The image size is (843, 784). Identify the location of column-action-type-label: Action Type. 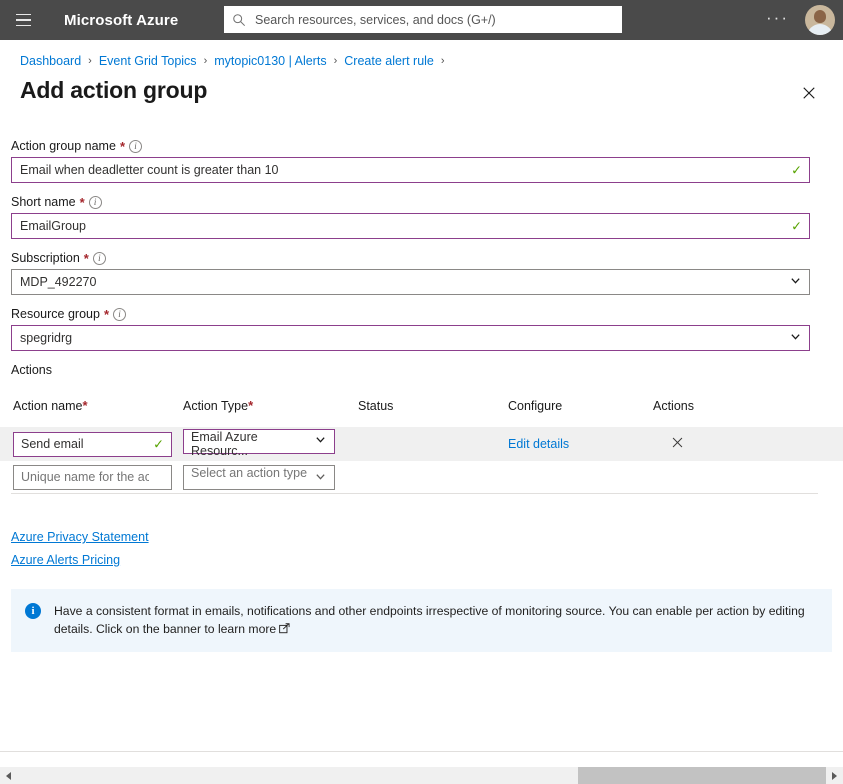
(216, 406).